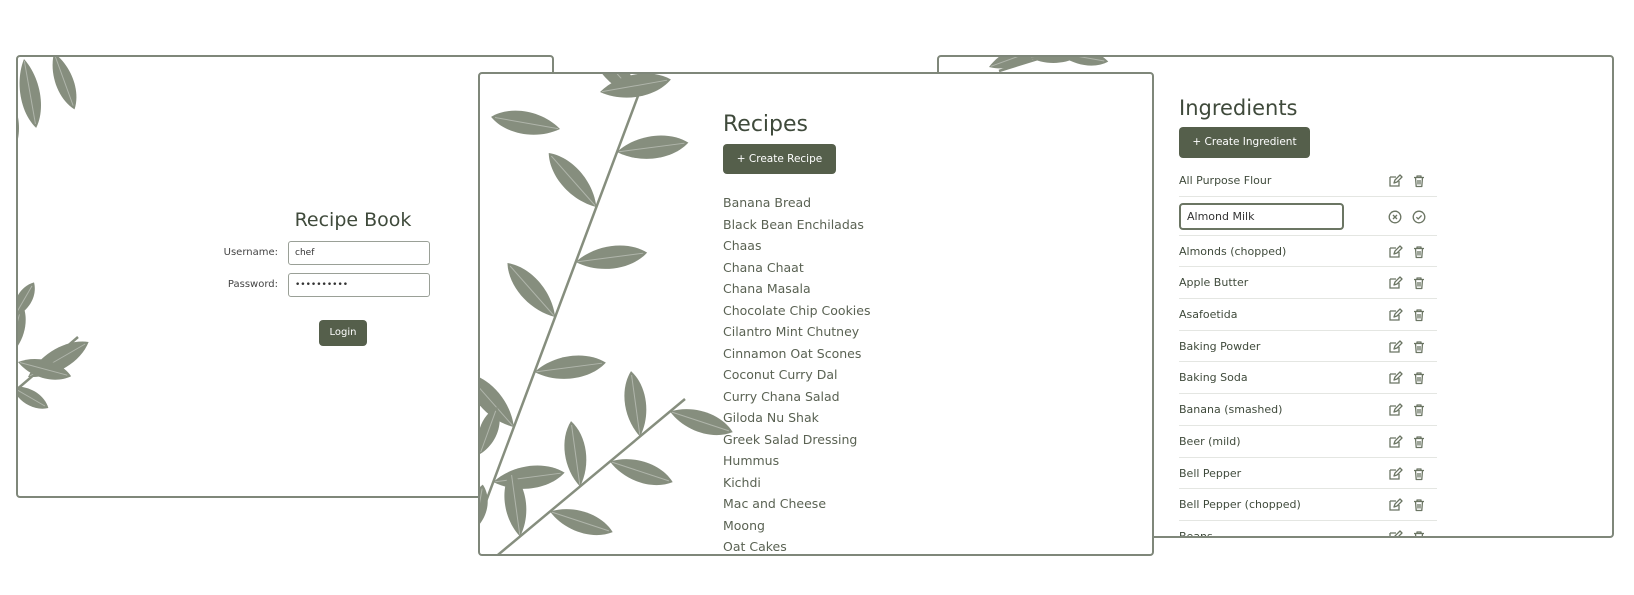 The image size is (1634, 595). I want to click on username-label: Username:, so click(250, 252).